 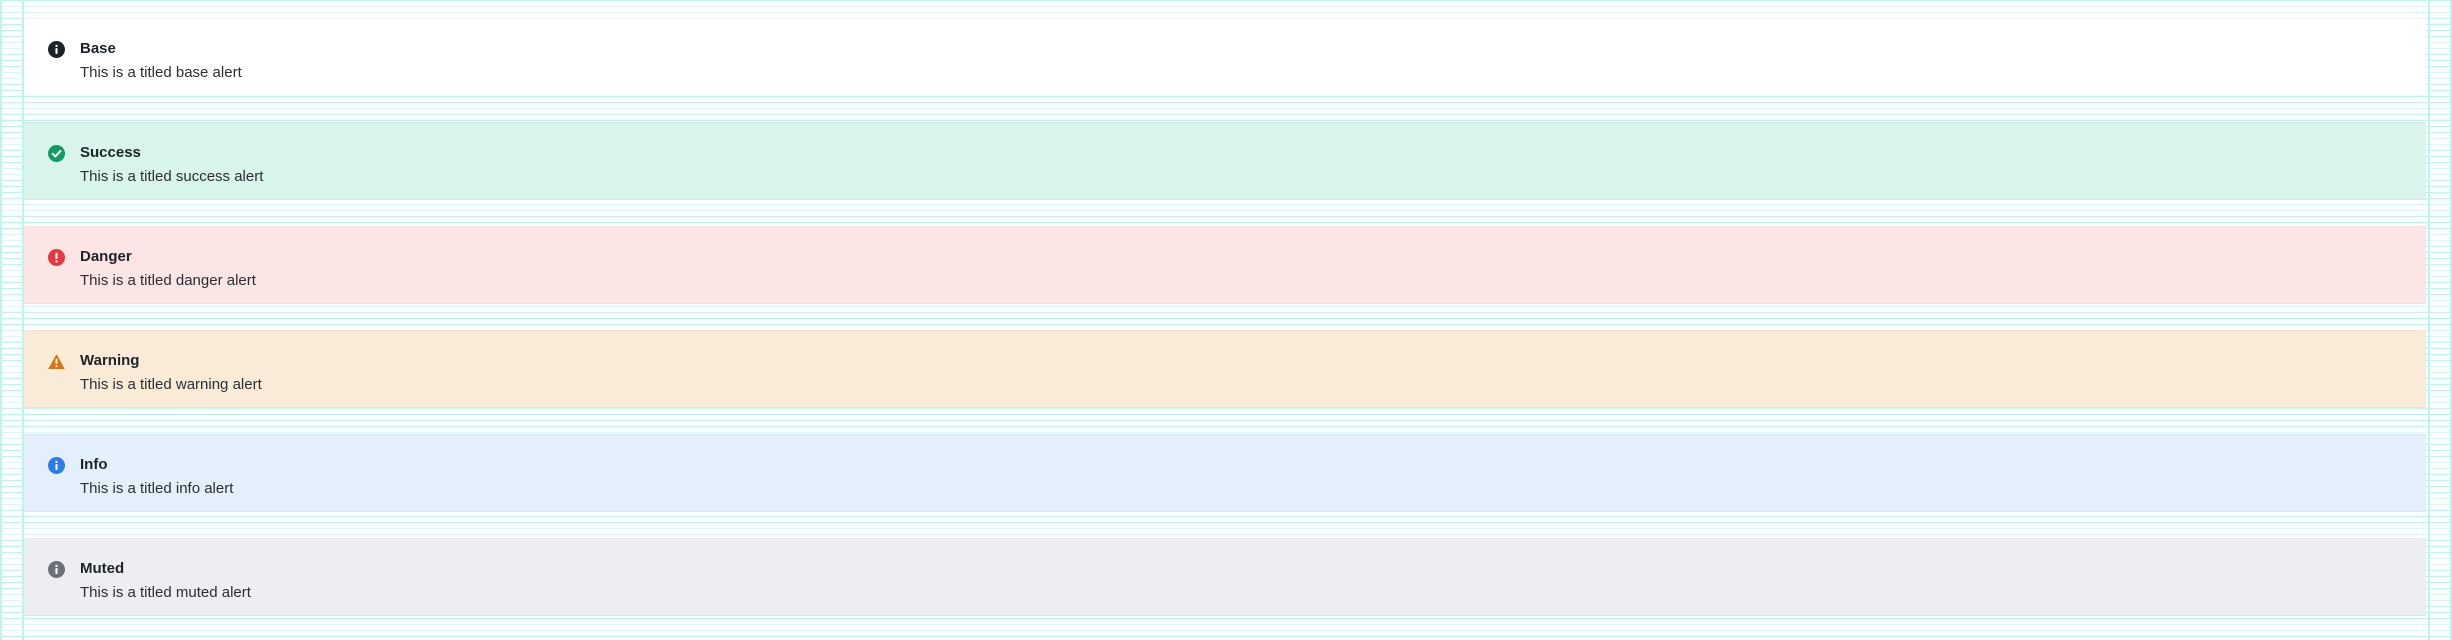 What do you see at coordinates (98, 48) in the screenshot?
I see `alert-title: Base` at bounding box center [98, 48].